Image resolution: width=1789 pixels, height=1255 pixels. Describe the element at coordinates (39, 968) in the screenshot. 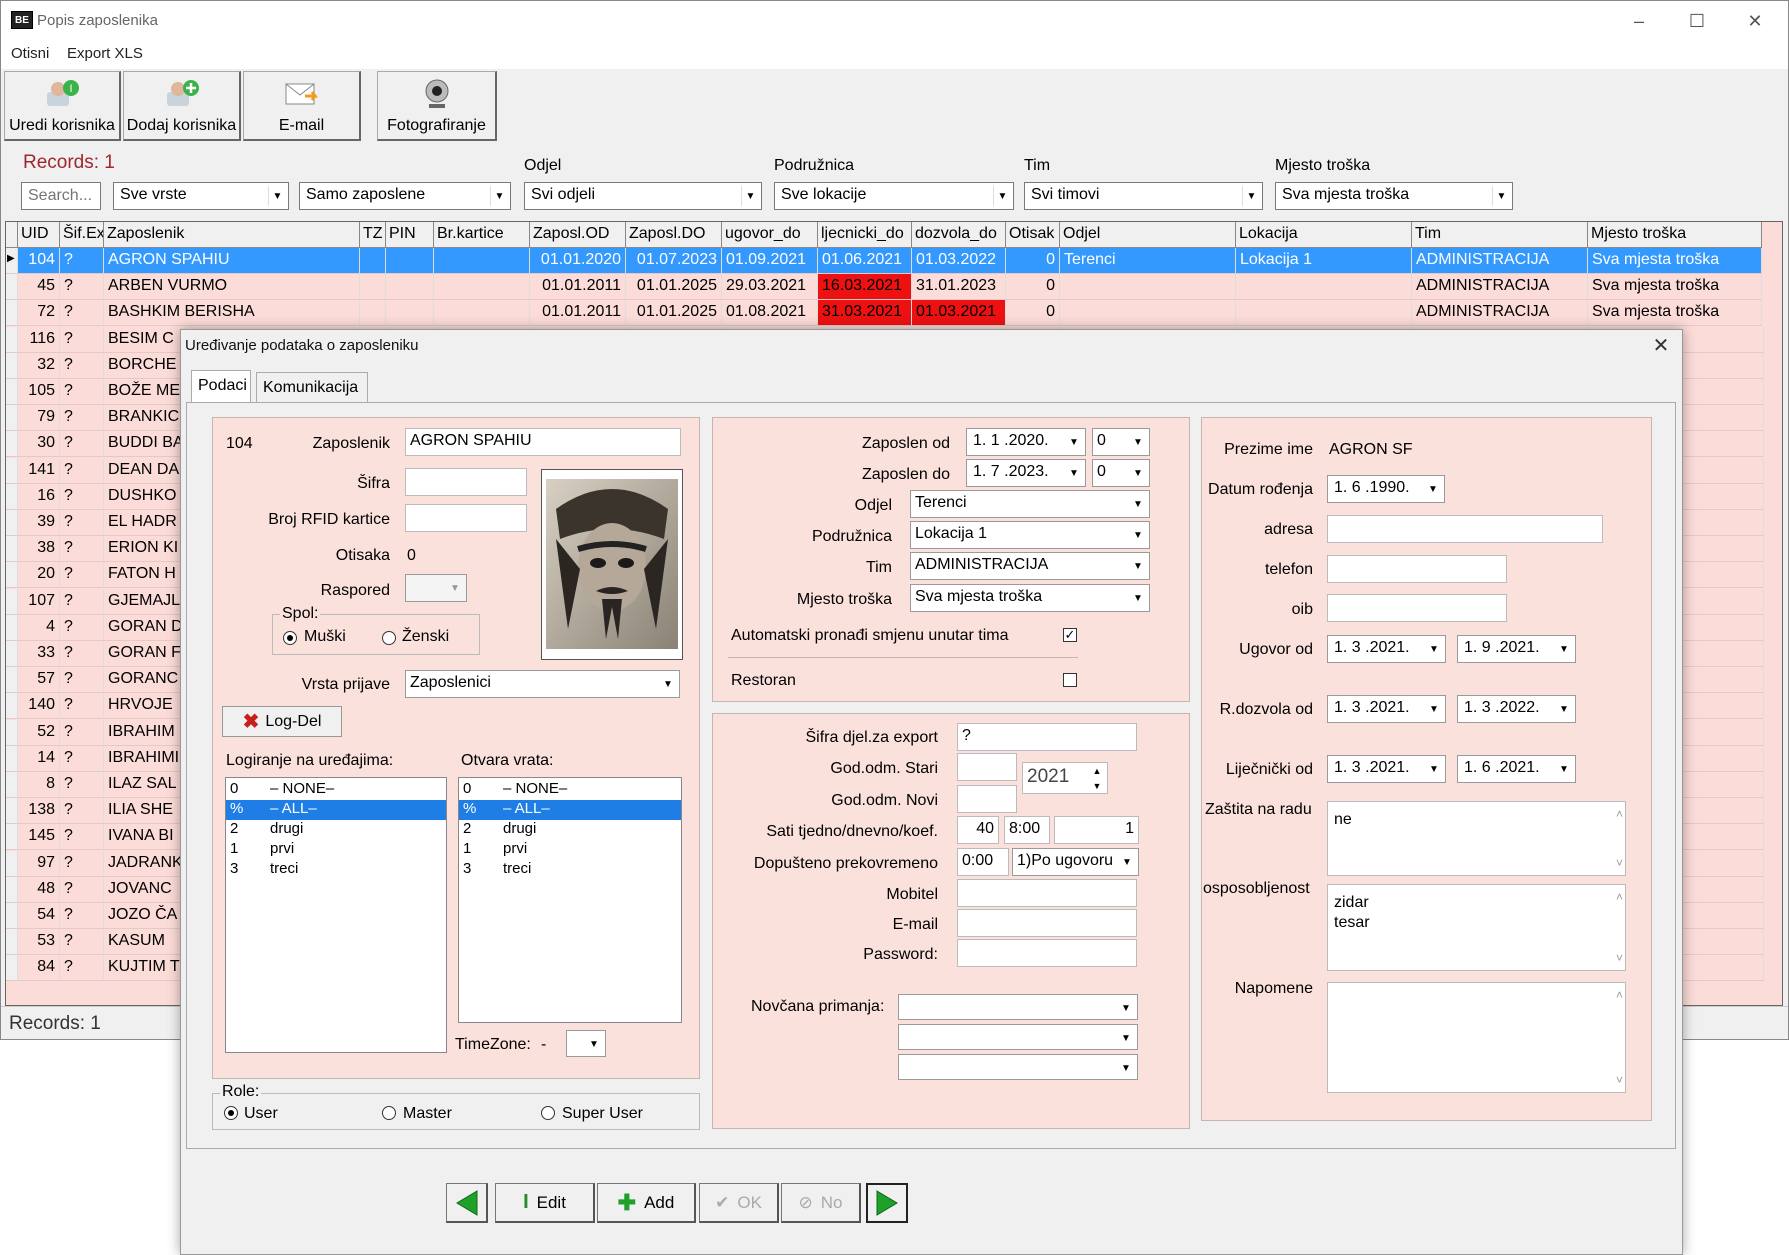

I see `table-cell: 84` at that location.